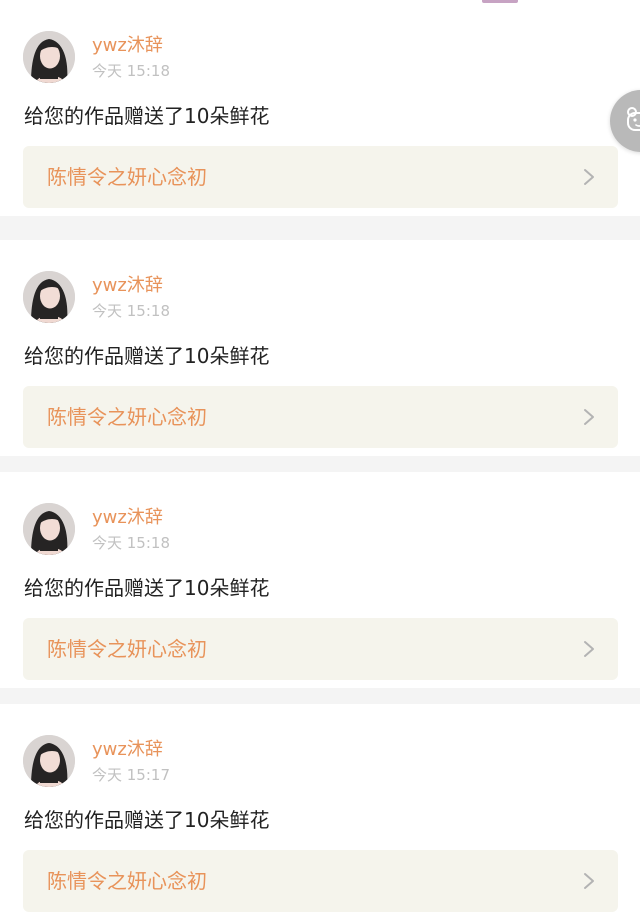 The image size is (640, 917). Describe the element at coordinates (633, 119) in the screenshot. I see `bear-face-icon` at that location.